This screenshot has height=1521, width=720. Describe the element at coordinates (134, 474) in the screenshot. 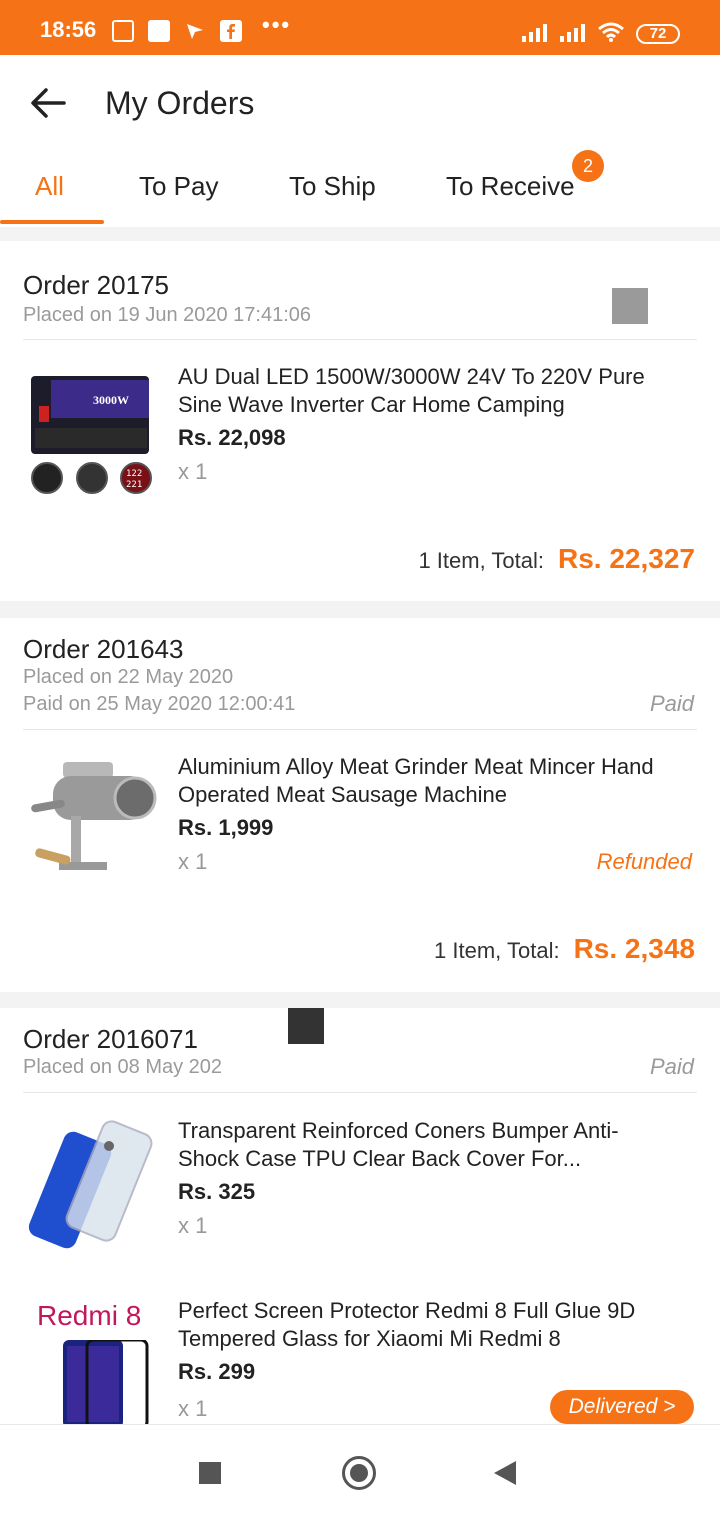

I see `svg-text: 122` at that location.